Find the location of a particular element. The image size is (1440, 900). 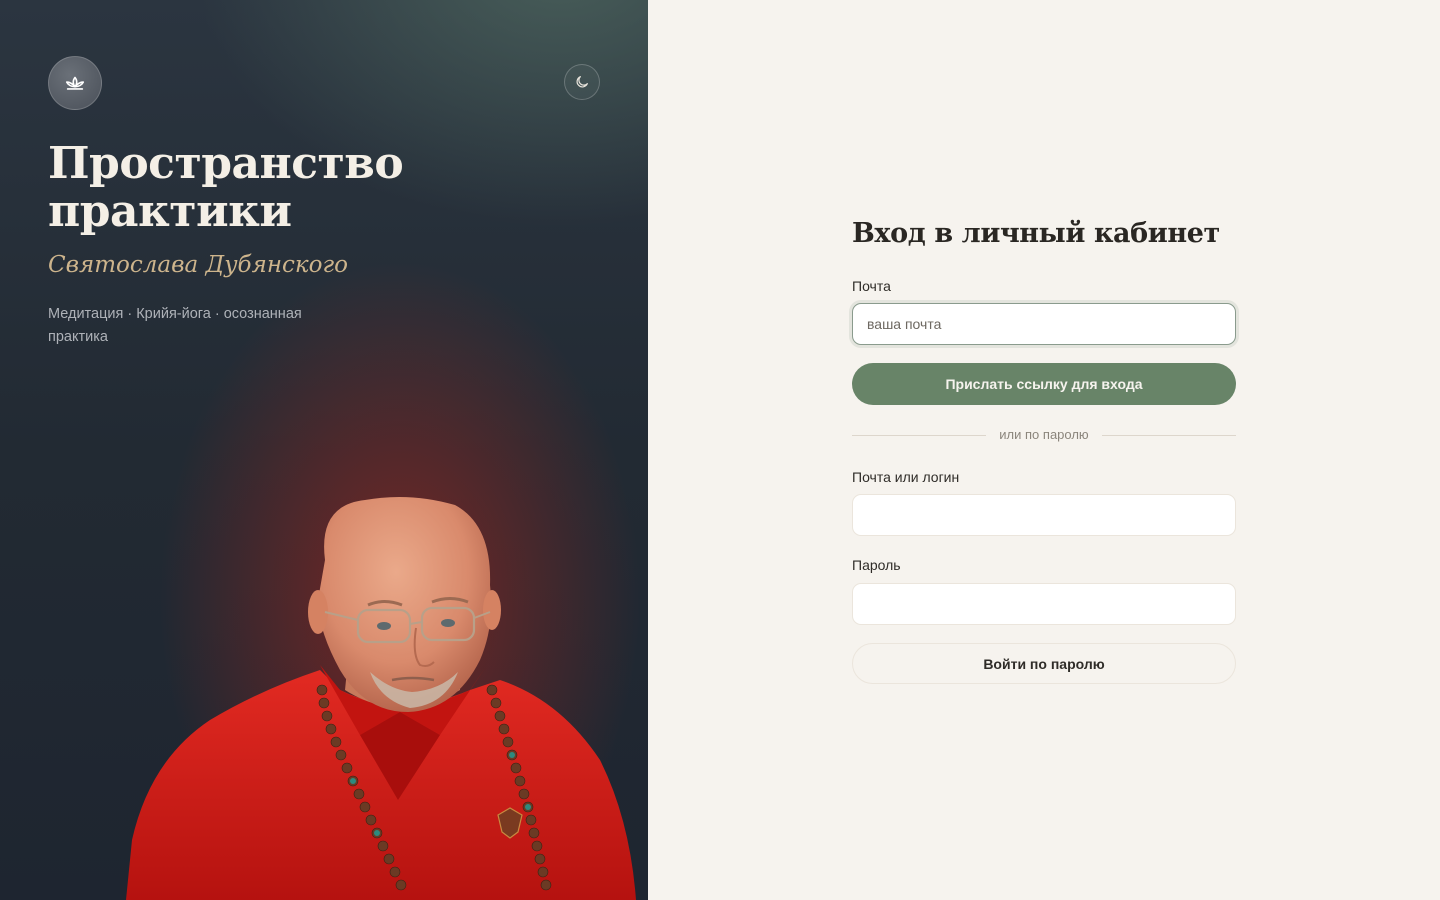

lotus-icon is located at coordinates (75, 83).